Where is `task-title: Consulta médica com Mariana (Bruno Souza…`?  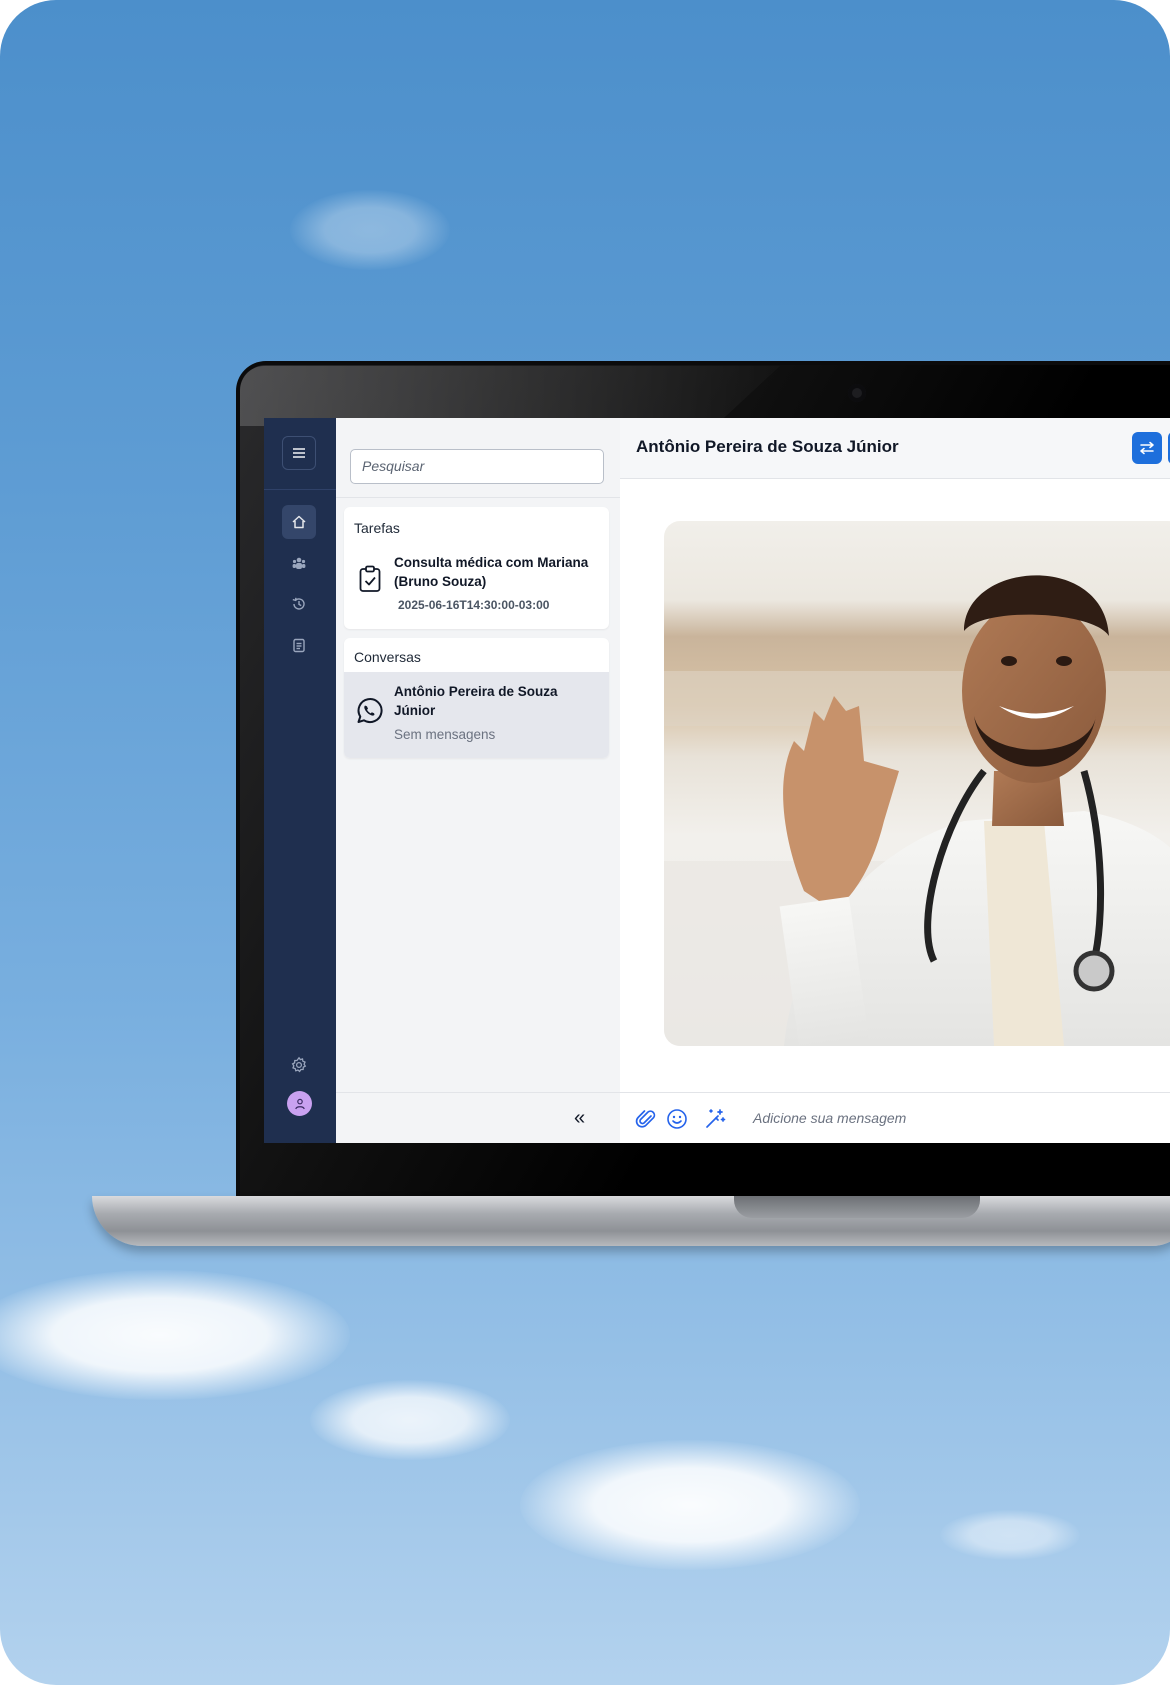
task-title: Consulta médica com Mariana (Bruno Souza… is located at coordinates (491, 572).